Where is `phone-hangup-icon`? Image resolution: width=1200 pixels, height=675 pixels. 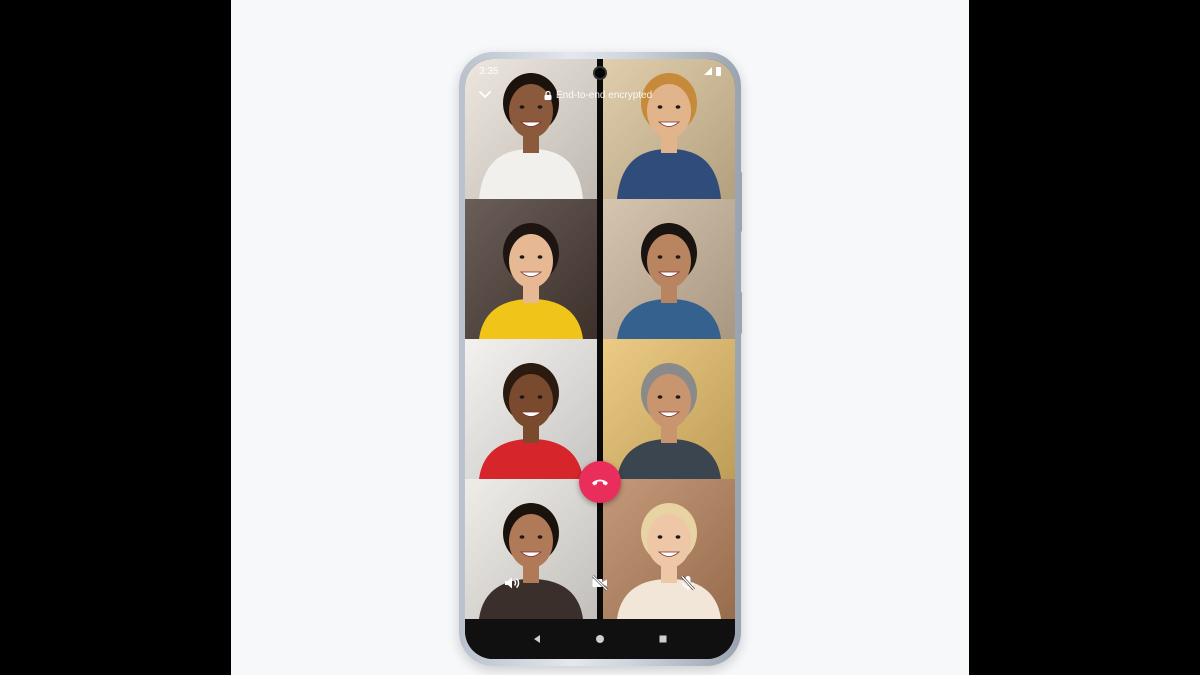
phone-hangup-icon is located at coordinates (600, 482).